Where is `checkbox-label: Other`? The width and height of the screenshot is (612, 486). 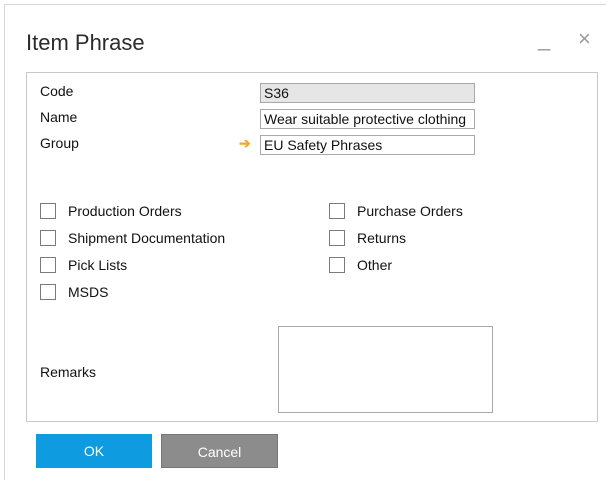
checkbox-label: Other is located at coordinates (375, 265).